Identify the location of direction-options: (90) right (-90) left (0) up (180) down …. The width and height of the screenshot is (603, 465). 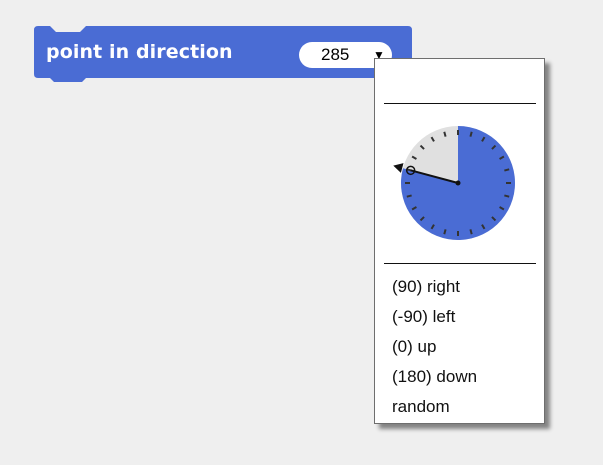
(434, 347).